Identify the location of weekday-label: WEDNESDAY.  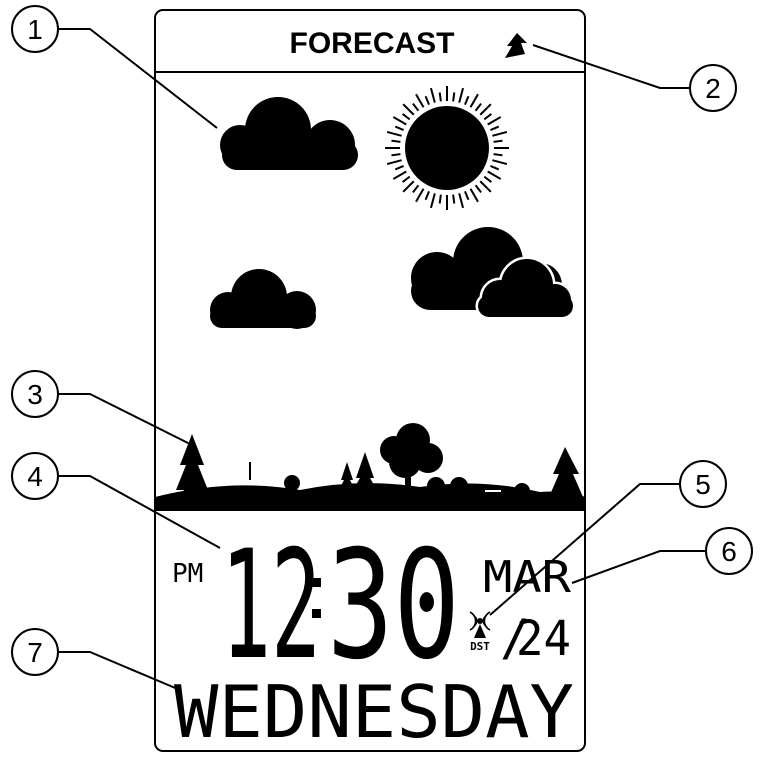
(374, 712).